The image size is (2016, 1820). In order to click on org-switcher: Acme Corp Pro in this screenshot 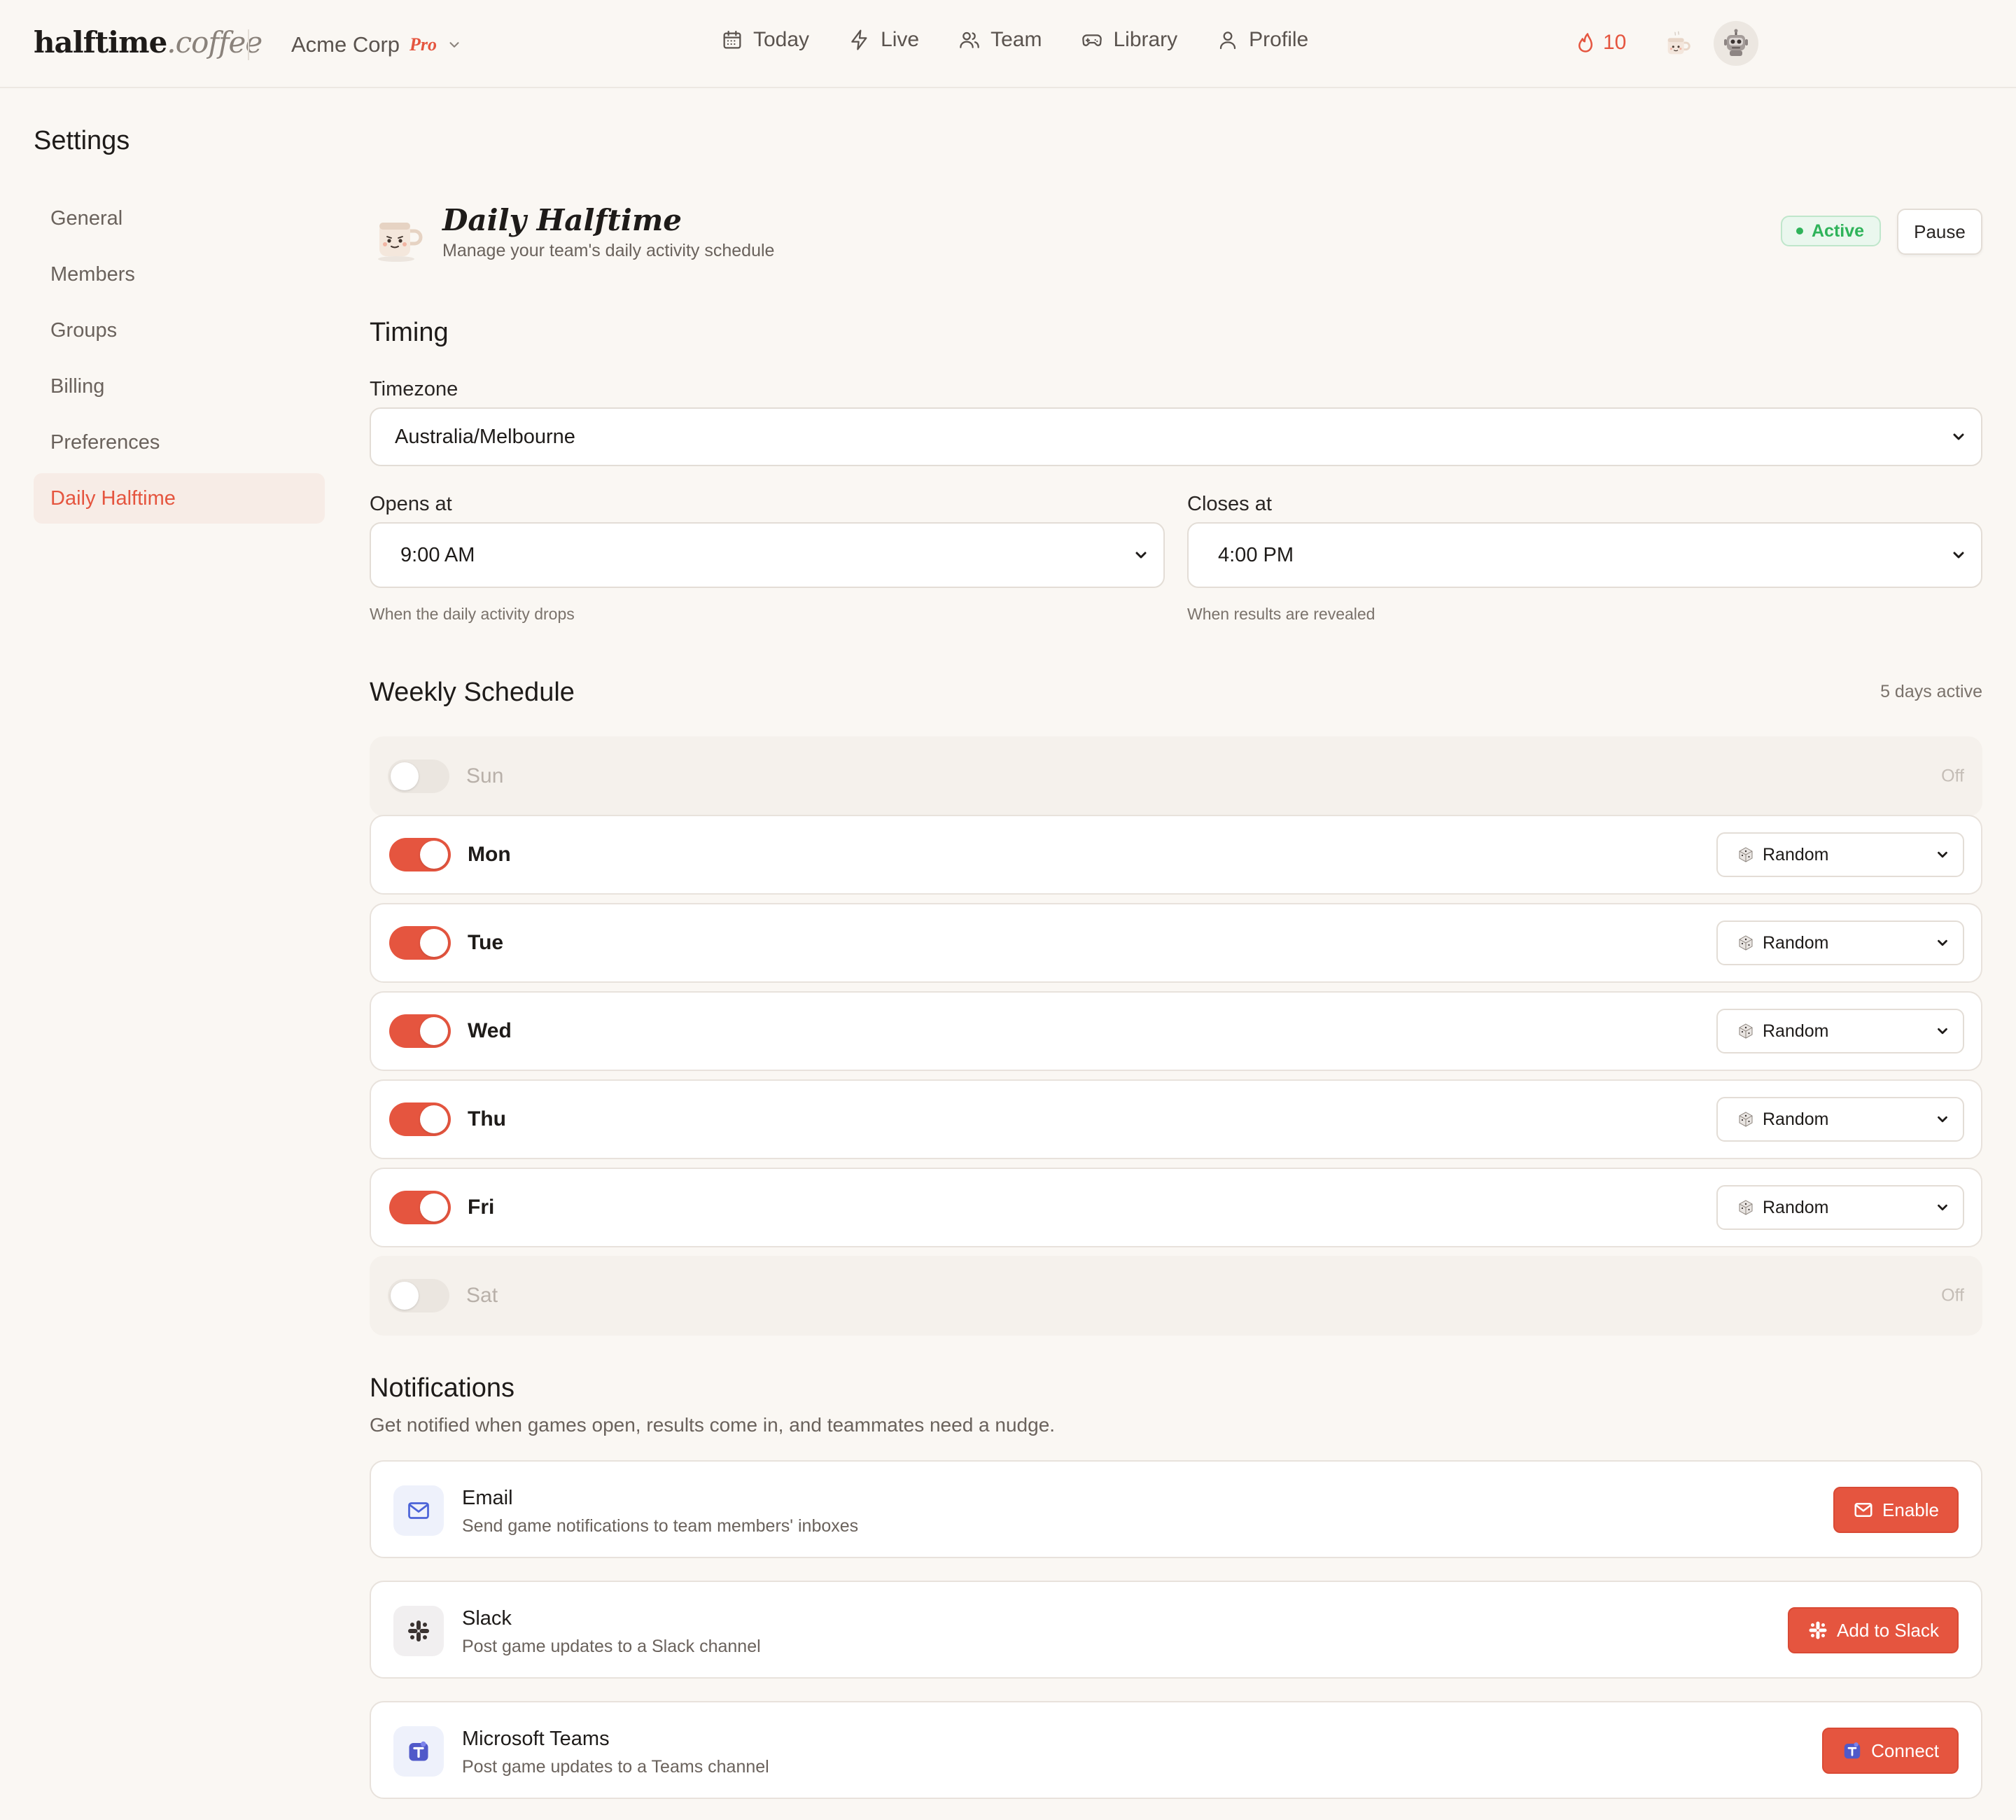, I will do `click(376, 44)`.